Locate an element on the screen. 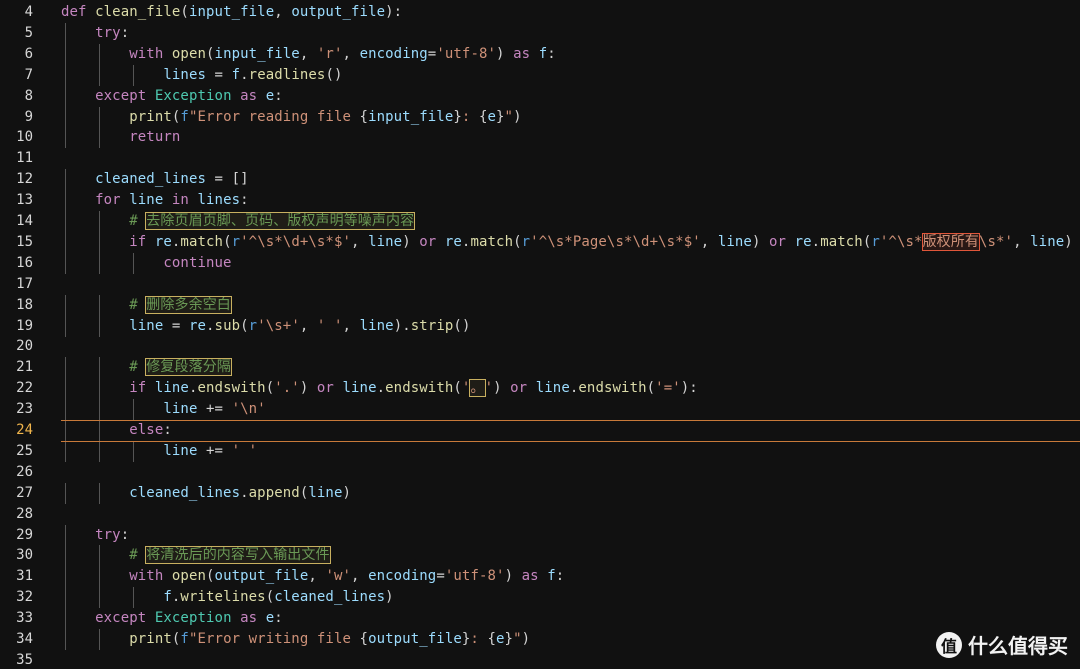  brand-logo-icon: 值 is located at coordinates (949, 644).